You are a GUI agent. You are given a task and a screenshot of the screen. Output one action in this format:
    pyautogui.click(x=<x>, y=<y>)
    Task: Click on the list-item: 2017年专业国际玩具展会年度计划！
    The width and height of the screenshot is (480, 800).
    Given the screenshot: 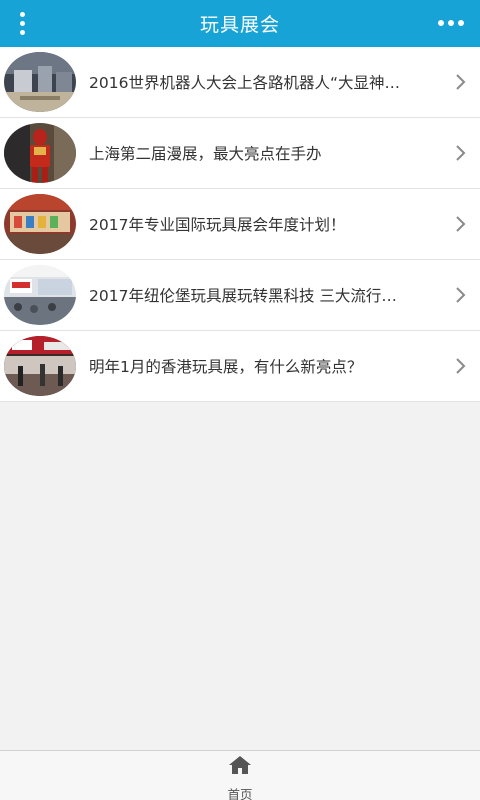 What is the action you would take?
    pyautogui.click(x=240, y=224)
    